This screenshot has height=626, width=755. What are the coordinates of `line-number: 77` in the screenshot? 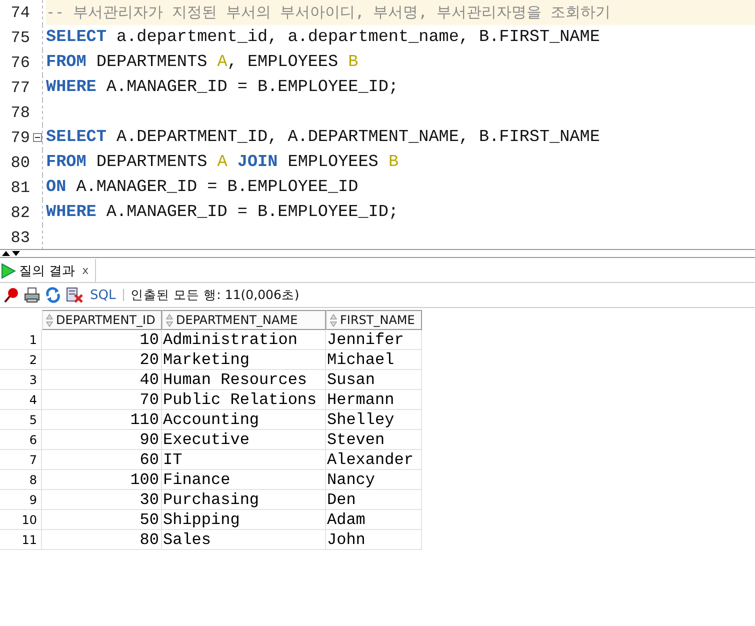 It's located at (20, 87).